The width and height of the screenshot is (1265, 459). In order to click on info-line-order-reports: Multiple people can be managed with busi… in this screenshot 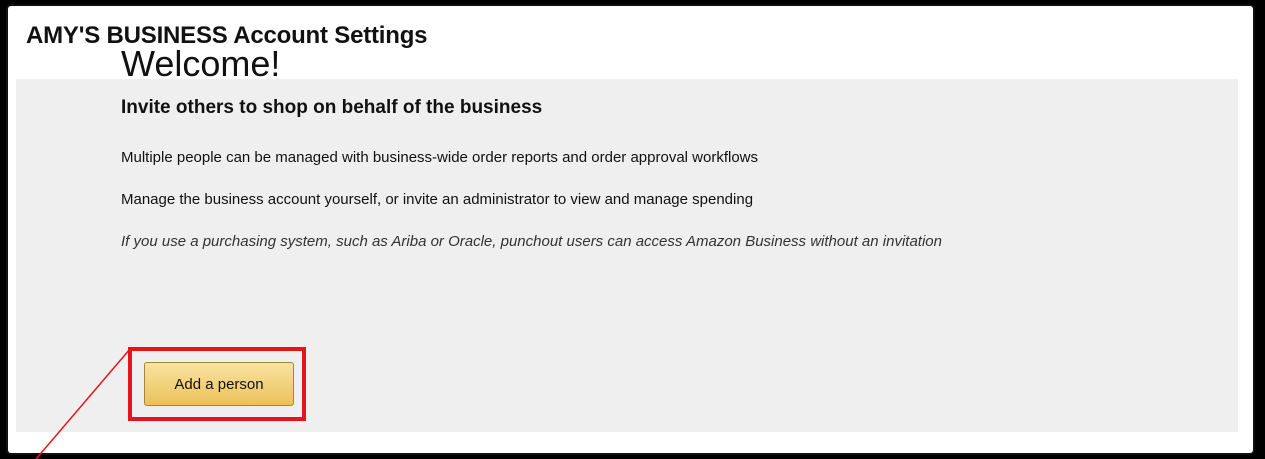, I will do `click(440, 157)`.